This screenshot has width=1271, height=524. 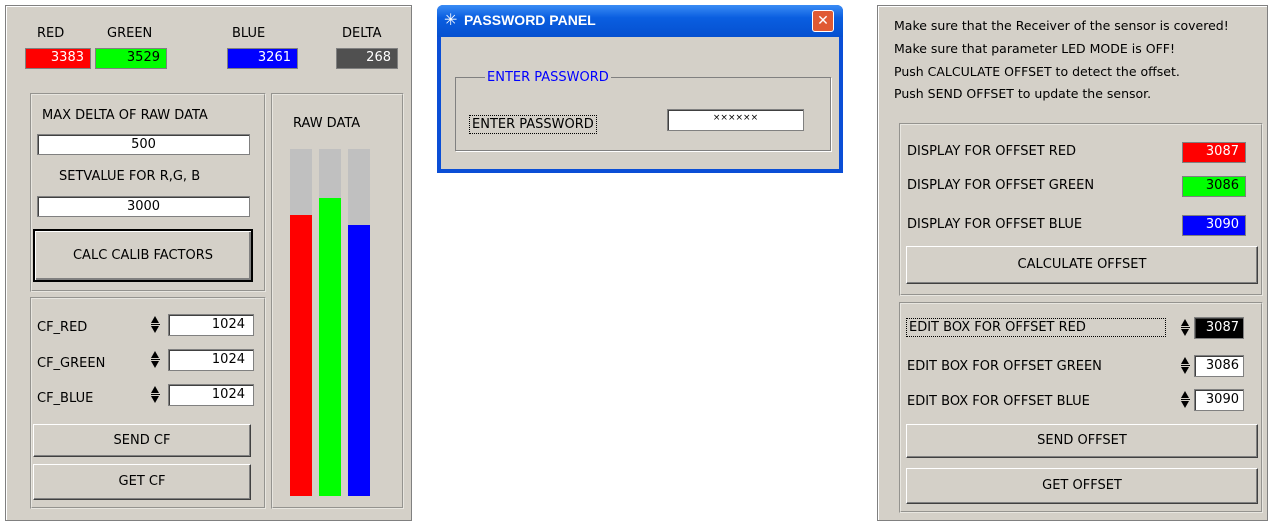 What do you see at coordinates (130, 176) in the screenshot?
I see `setvalue-label: SETVALUE FOR R,G, B` at bounding box center [130, 176].